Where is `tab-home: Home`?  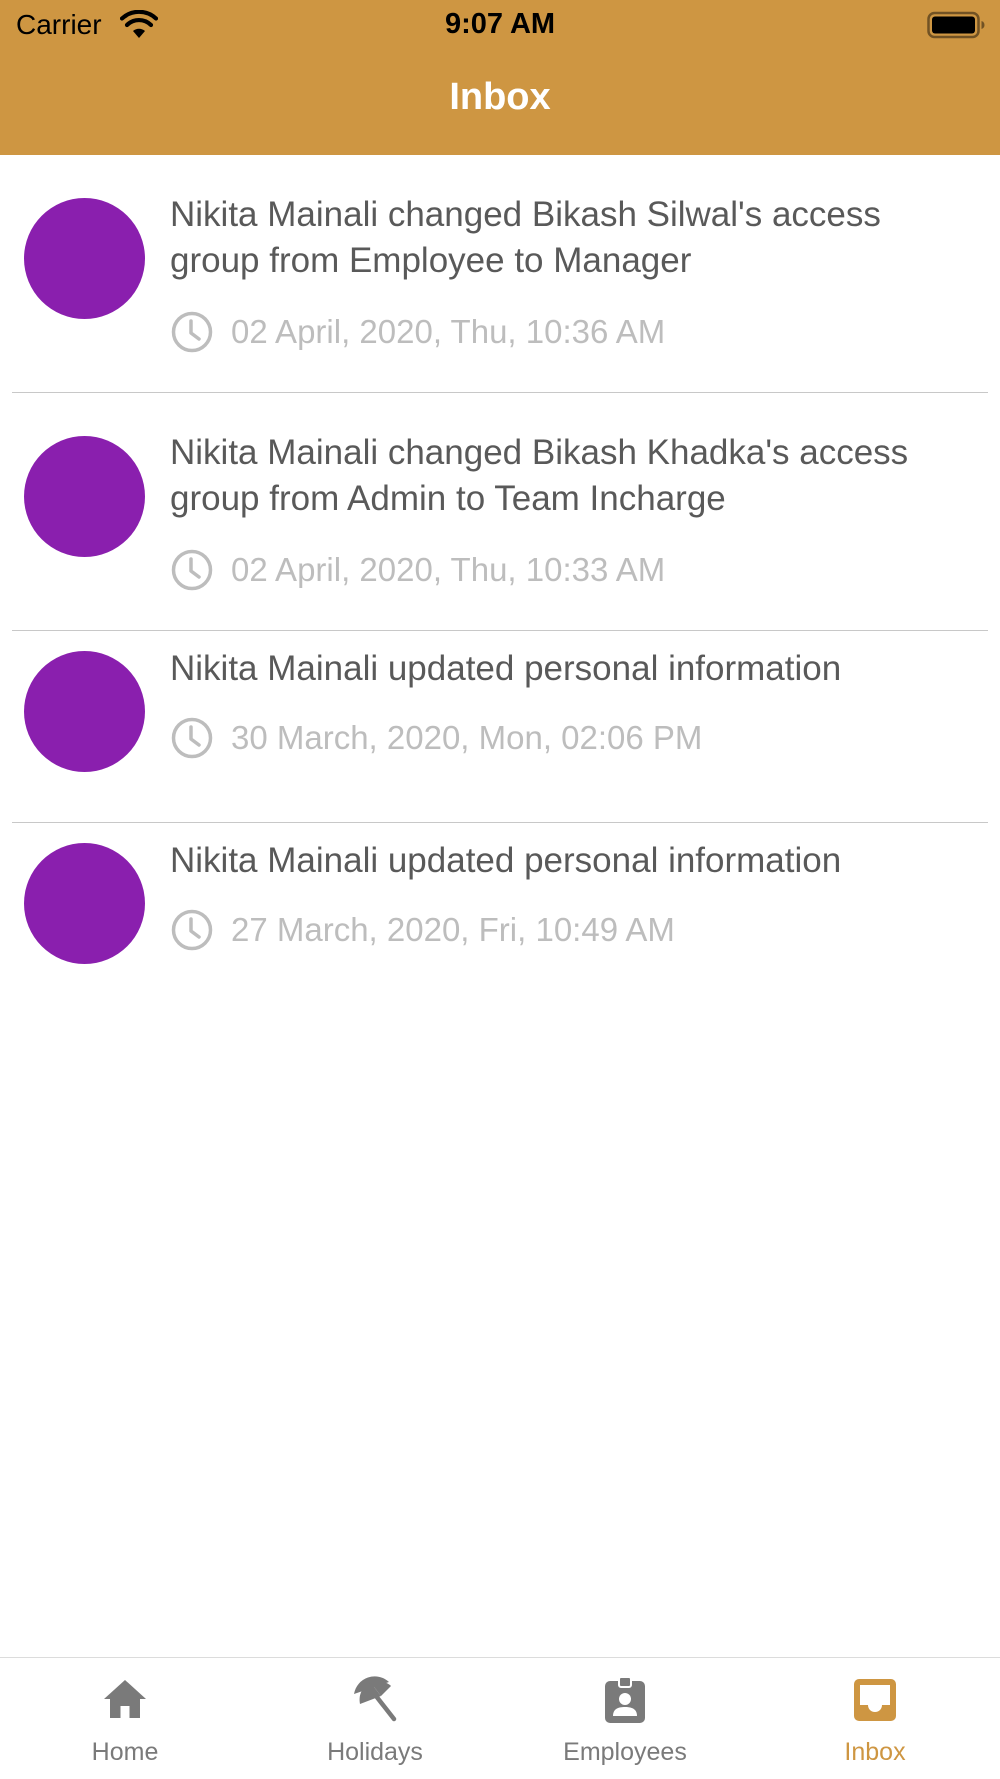
tab-home: Home is located at coordinates (125, 1718).